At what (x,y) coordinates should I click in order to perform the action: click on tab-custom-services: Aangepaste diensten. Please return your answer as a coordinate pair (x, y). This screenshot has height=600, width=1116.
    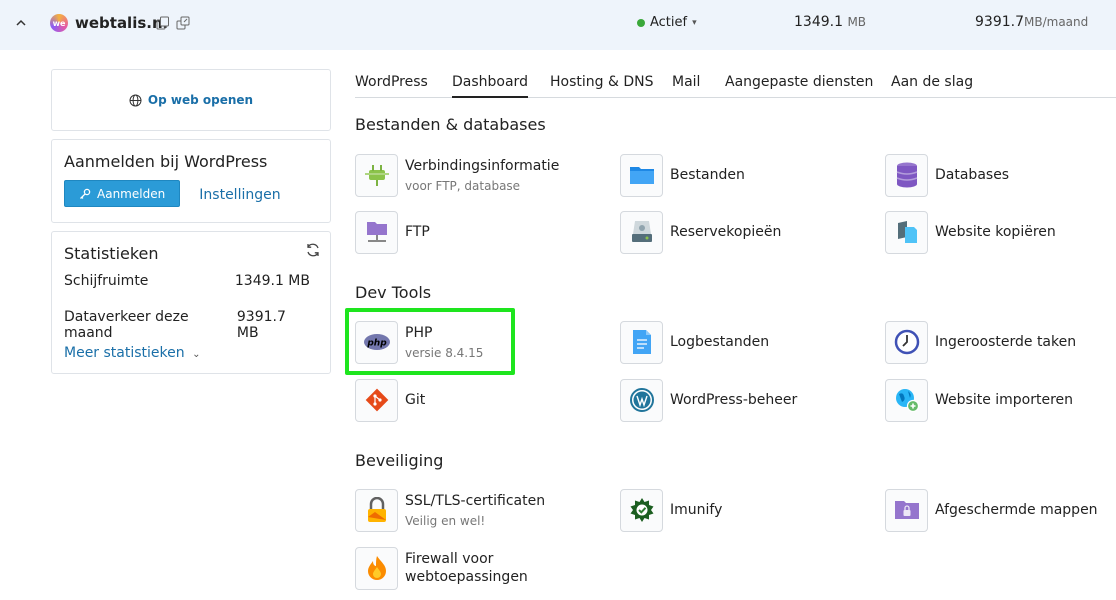
    Looking at the image, I should click on (799, 85).